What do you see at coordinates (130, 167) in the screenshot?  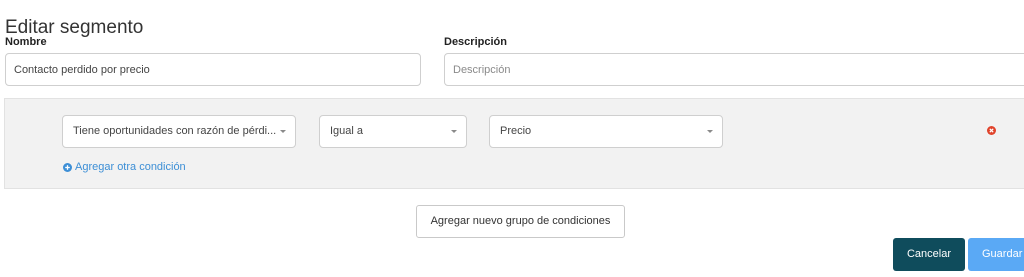 I see `add-condition-label: Agregar otra condición` at bounding box center [130, 167].